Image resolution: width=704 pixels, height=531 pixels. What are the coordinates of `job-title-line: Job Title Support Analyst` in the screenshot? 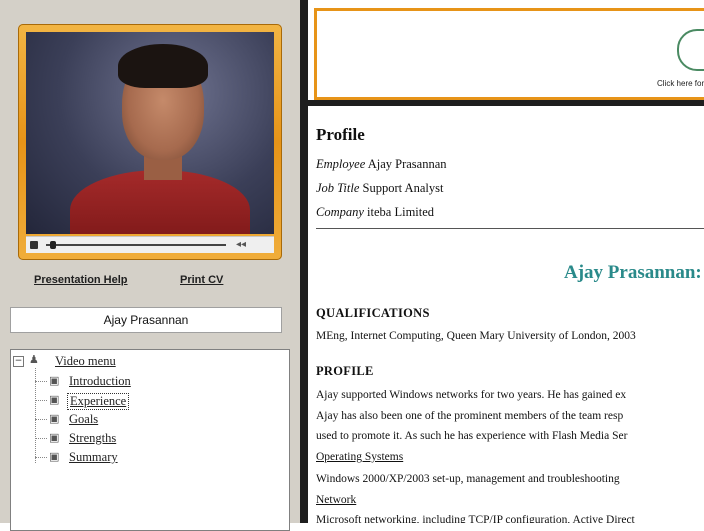 It's located at (379, 188).